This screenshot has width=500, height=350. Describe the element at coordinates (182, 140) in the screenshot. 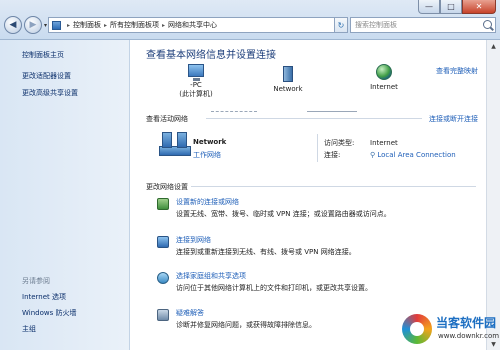

I see `network-icon-pc-right` at that location.